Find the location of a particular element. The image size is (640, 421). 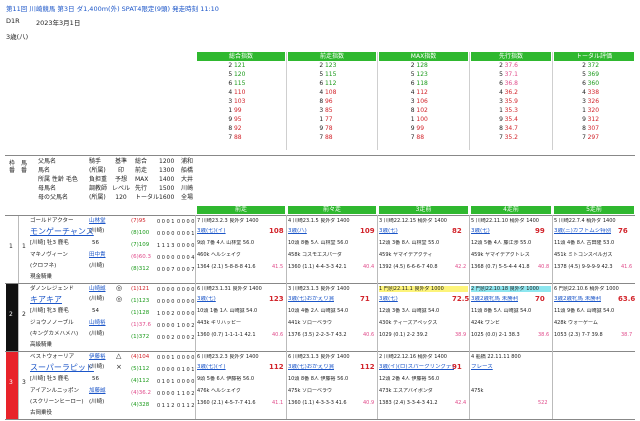

horse-name: キアキア is located at coordinates (46, 300).